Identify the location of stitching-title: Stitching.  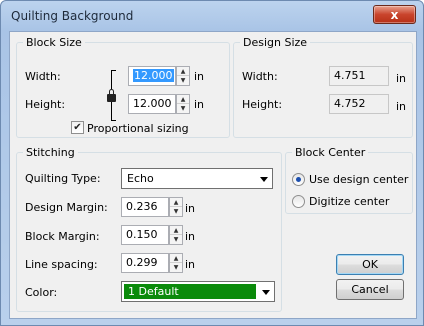
(50, 152).